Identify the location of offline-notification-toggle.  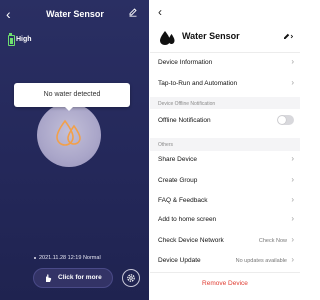
(285, 120).